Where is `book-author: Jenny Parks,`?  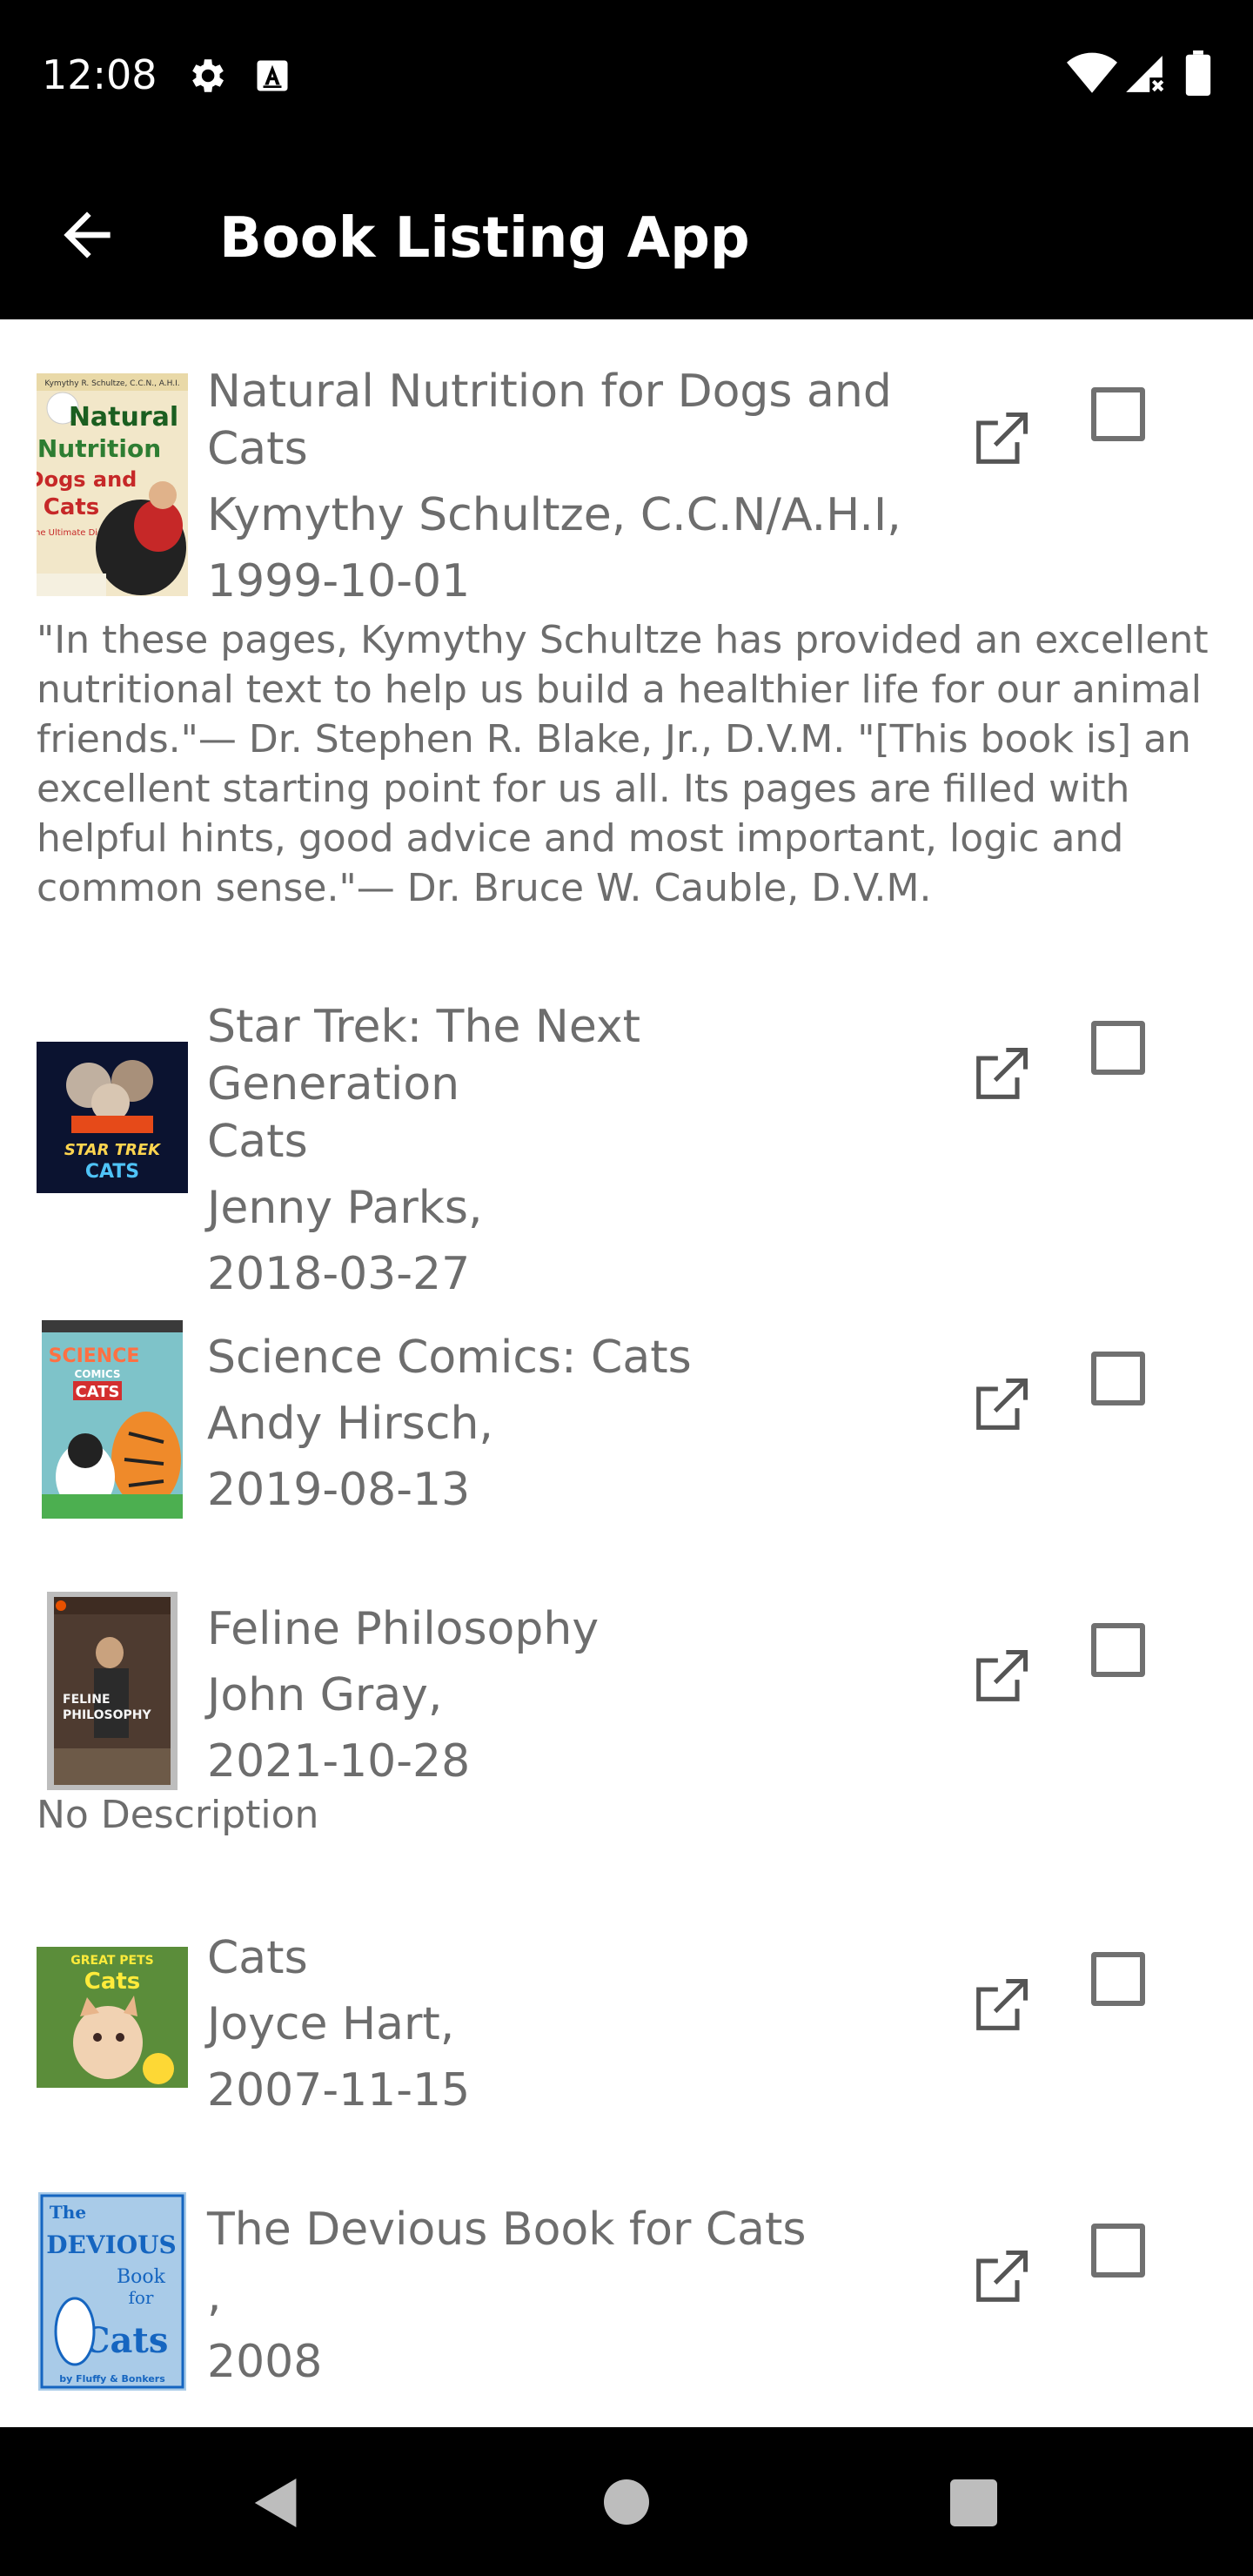
book-author: Jenny Parks, is located at coordinates (345, 1208).